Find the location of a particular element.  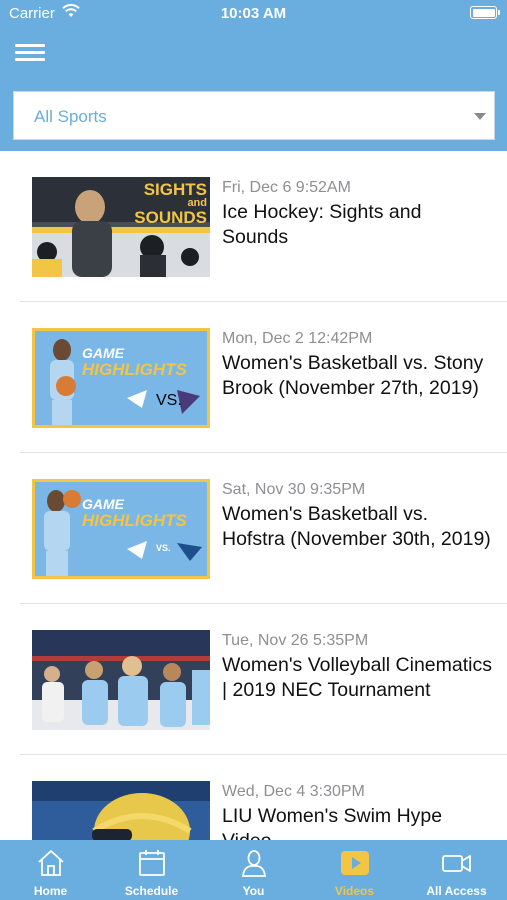

sport-filter-value: All Sports is located at coordinates (70, 116).